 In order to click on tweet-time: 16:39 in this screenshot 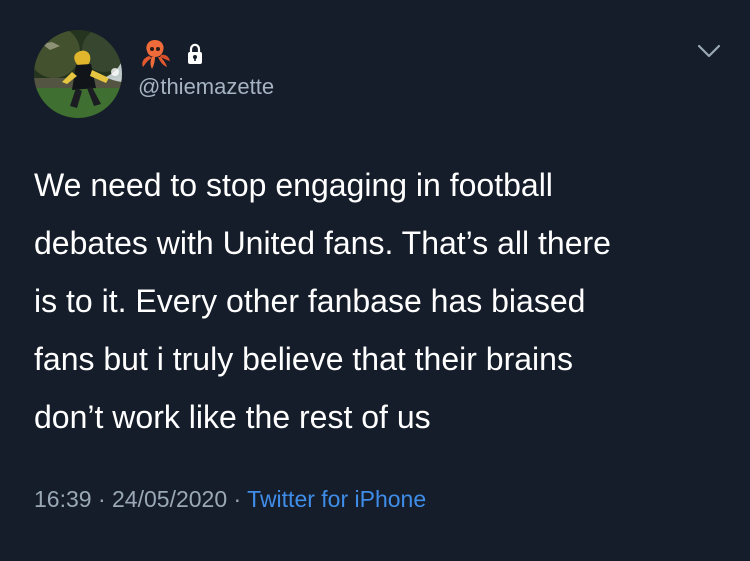, I will do `click(63, 499)`.